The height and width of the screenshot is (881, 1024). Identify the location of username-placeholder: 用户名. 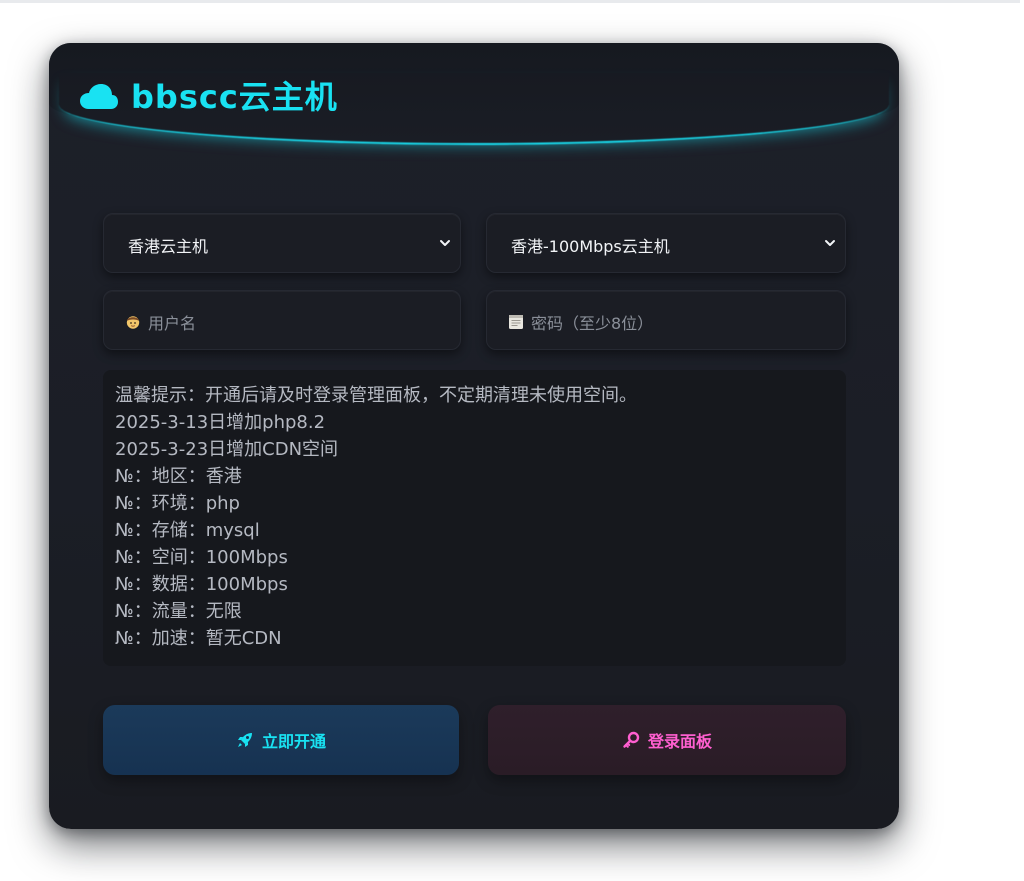
(172, 323).